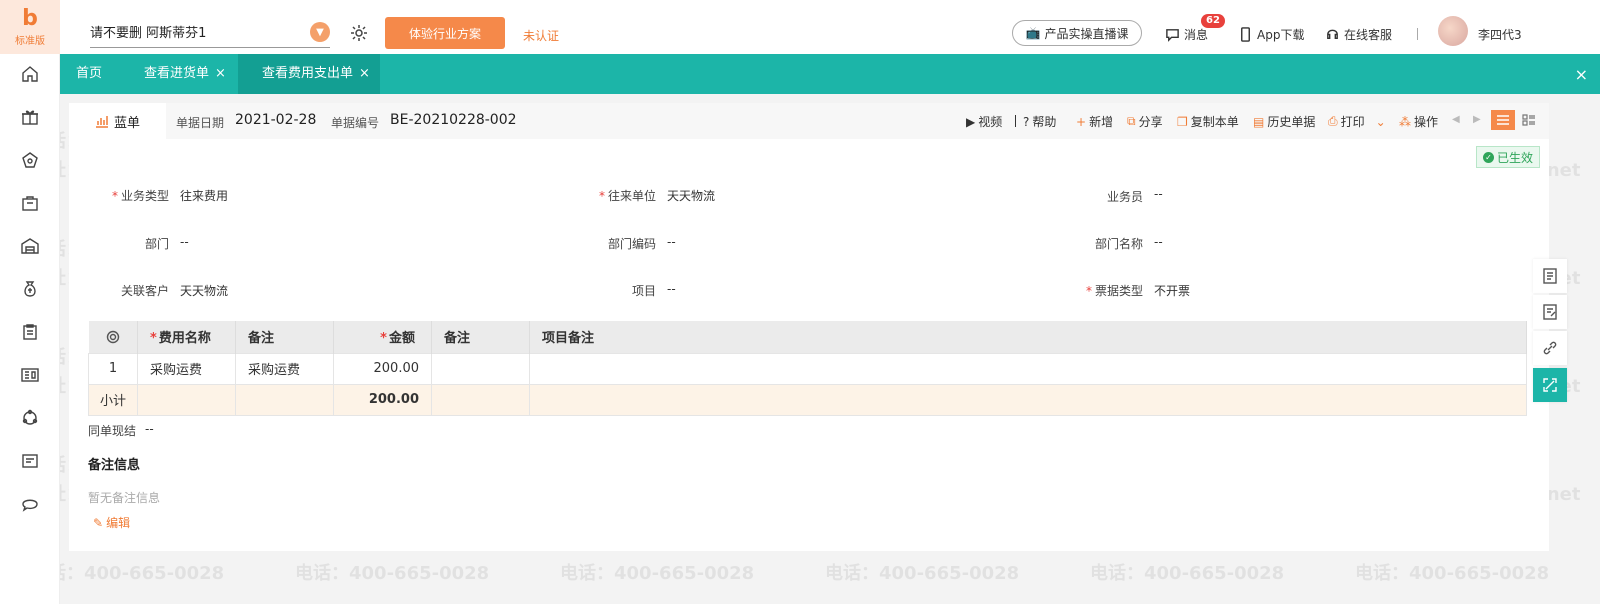 The width and height of the screenshot is (1600, 604). Describe the element at coordinates (1456, 119) in the screenshot. I see `prev-icon: ◀` at that location.